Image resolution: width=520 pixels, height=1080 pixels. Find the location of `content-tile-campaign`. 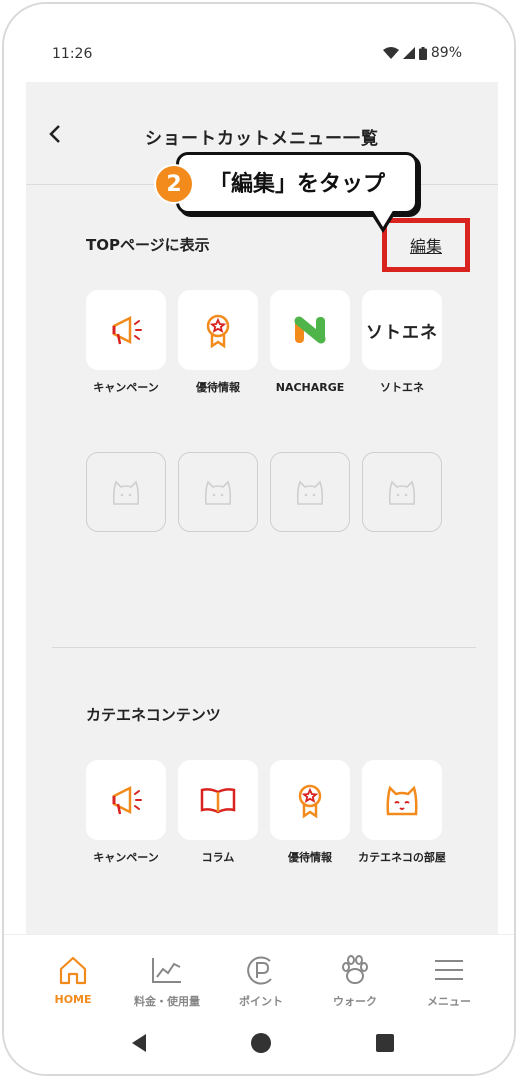

content-tile-campaign is located at coordinates (126, 800).